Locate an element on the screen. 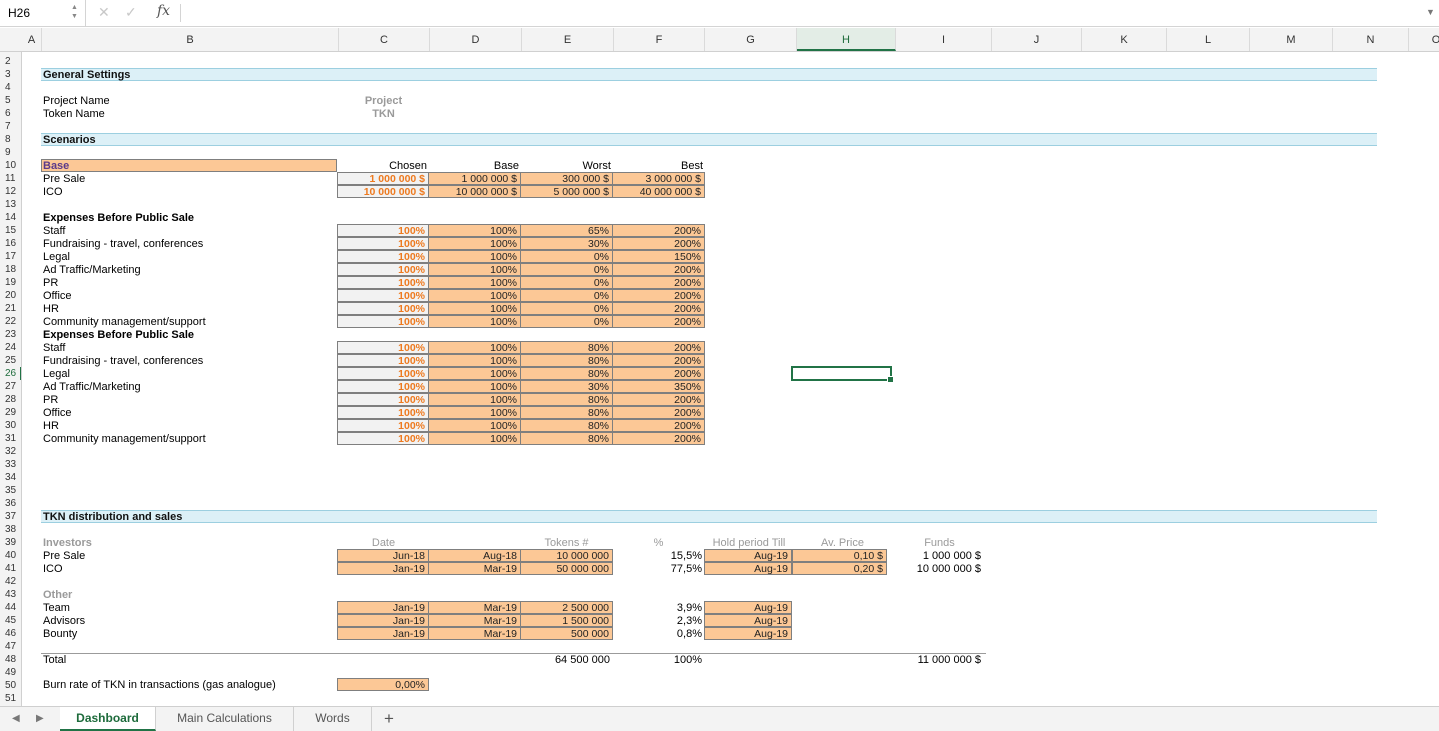 The width and height of the screenshot is (1439, 731). column-header-n: N is located at coordinates (1371, 39).